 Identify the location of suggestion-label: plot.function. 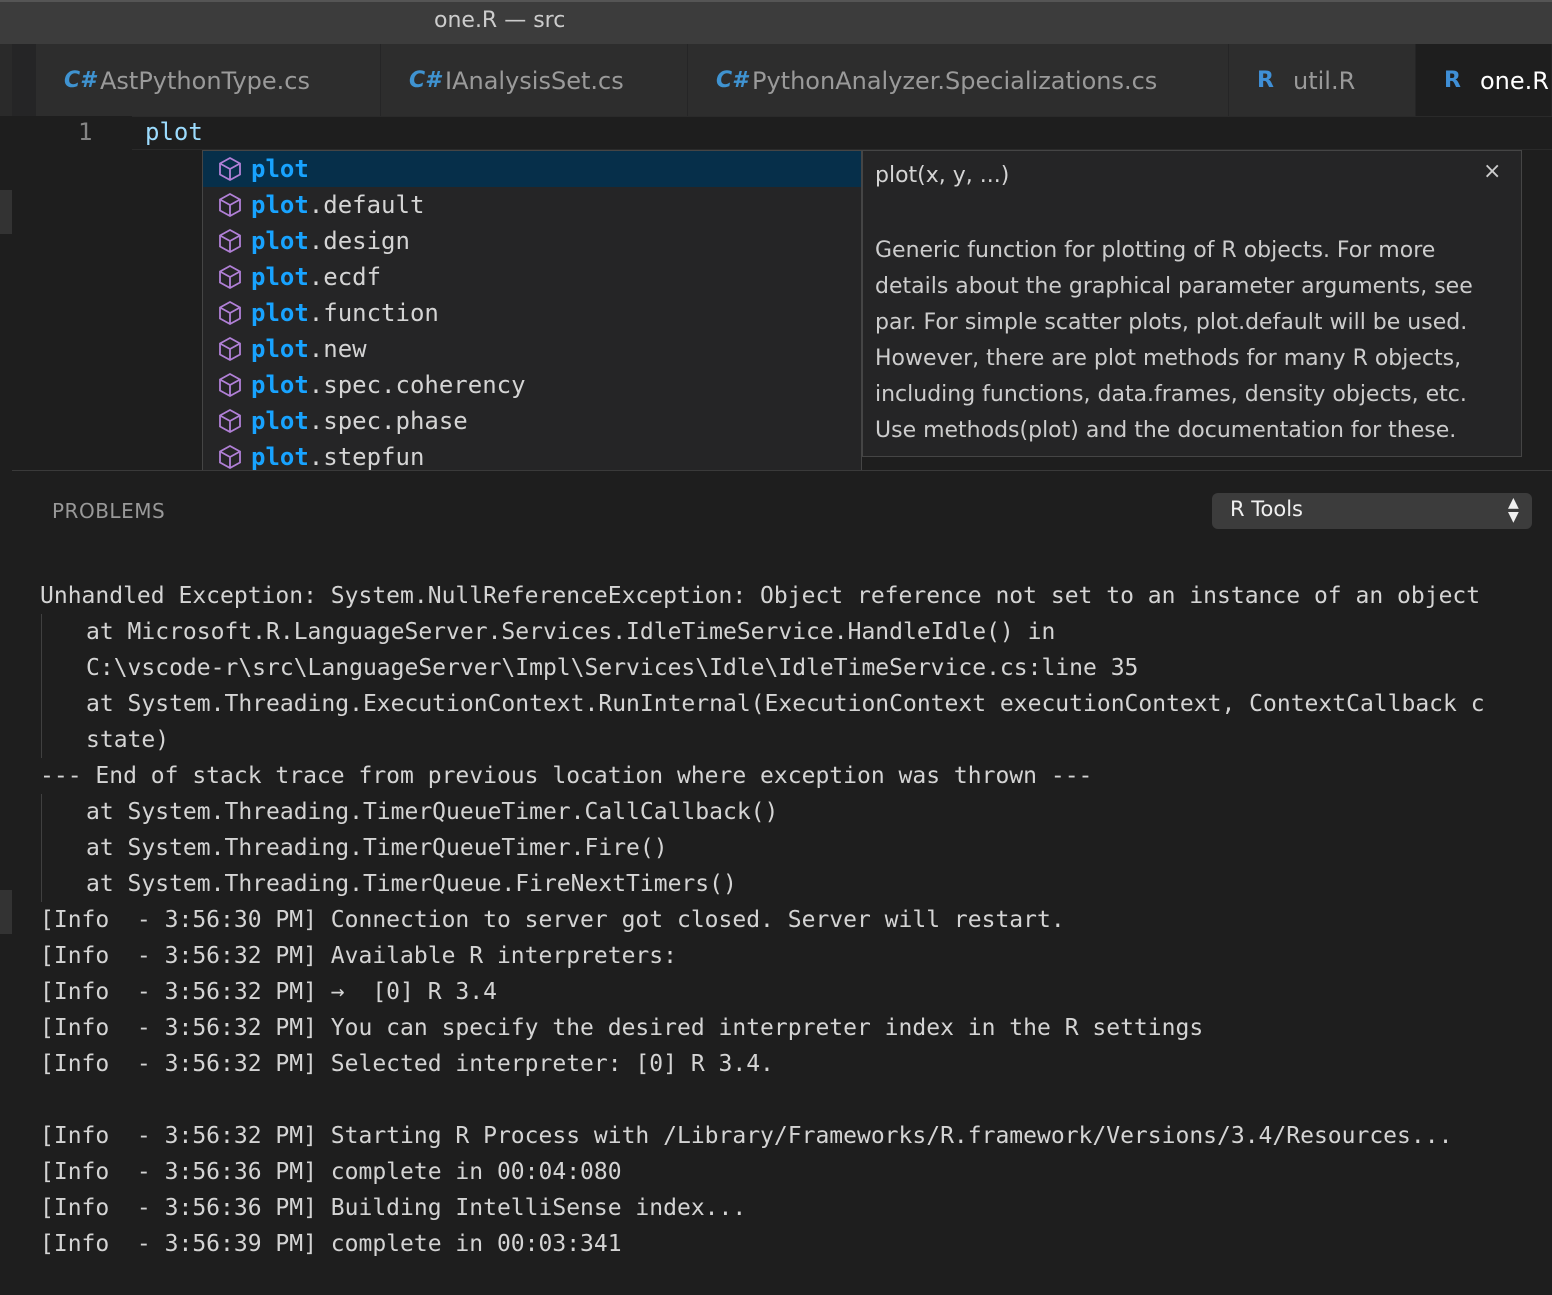
(345, 313).